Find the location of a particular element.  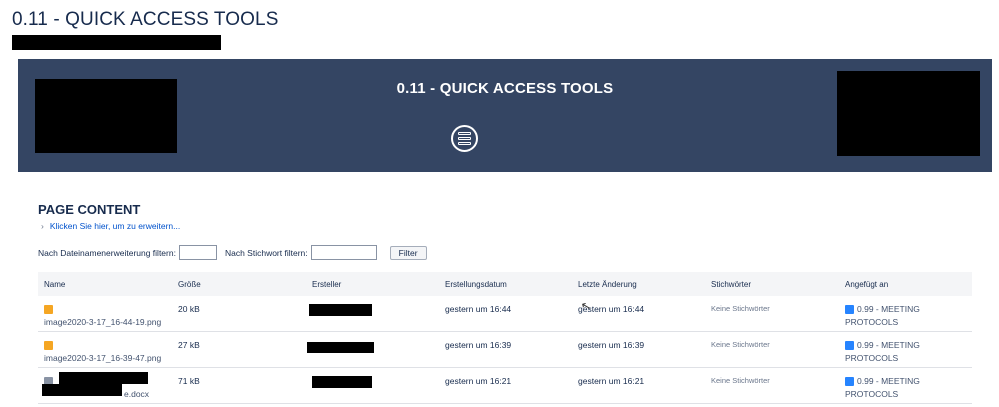

keyword-filter-label: Nach Stichwort filtern: is located at coordinates (266, 252).